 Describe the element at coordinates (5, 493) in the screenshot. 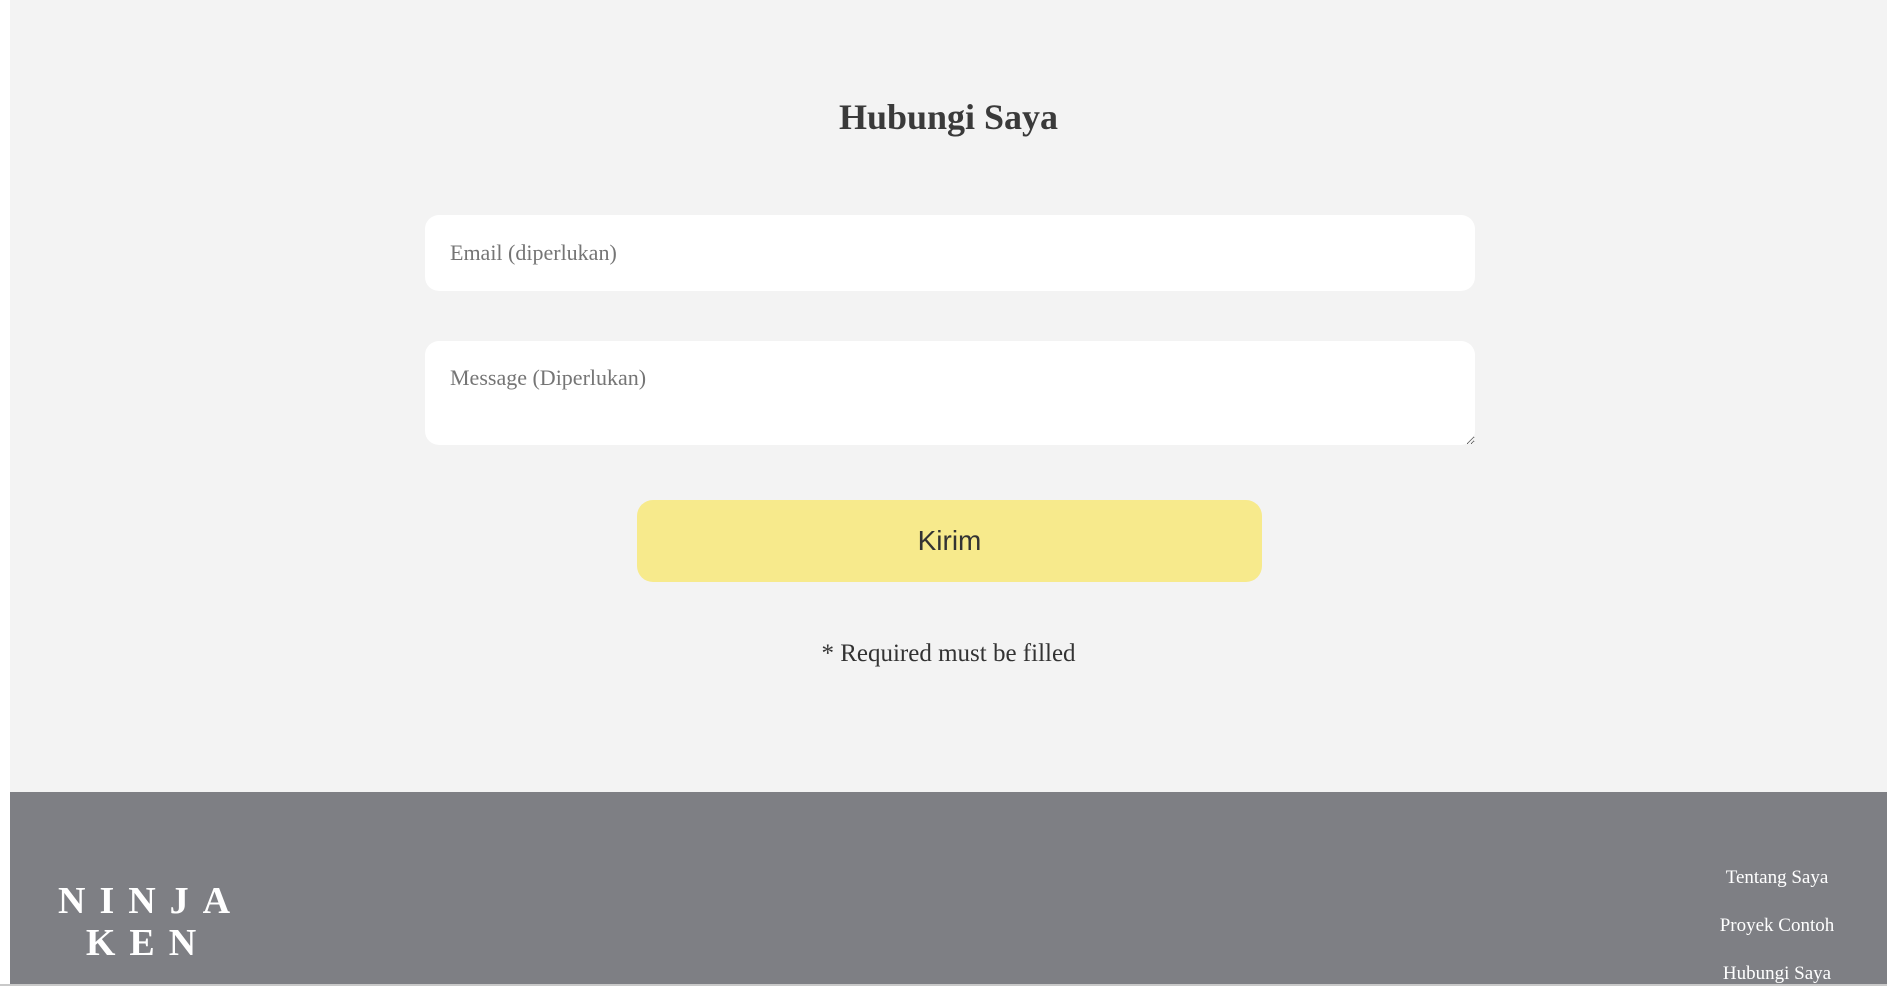

I see `left-margin-strip` at that location.